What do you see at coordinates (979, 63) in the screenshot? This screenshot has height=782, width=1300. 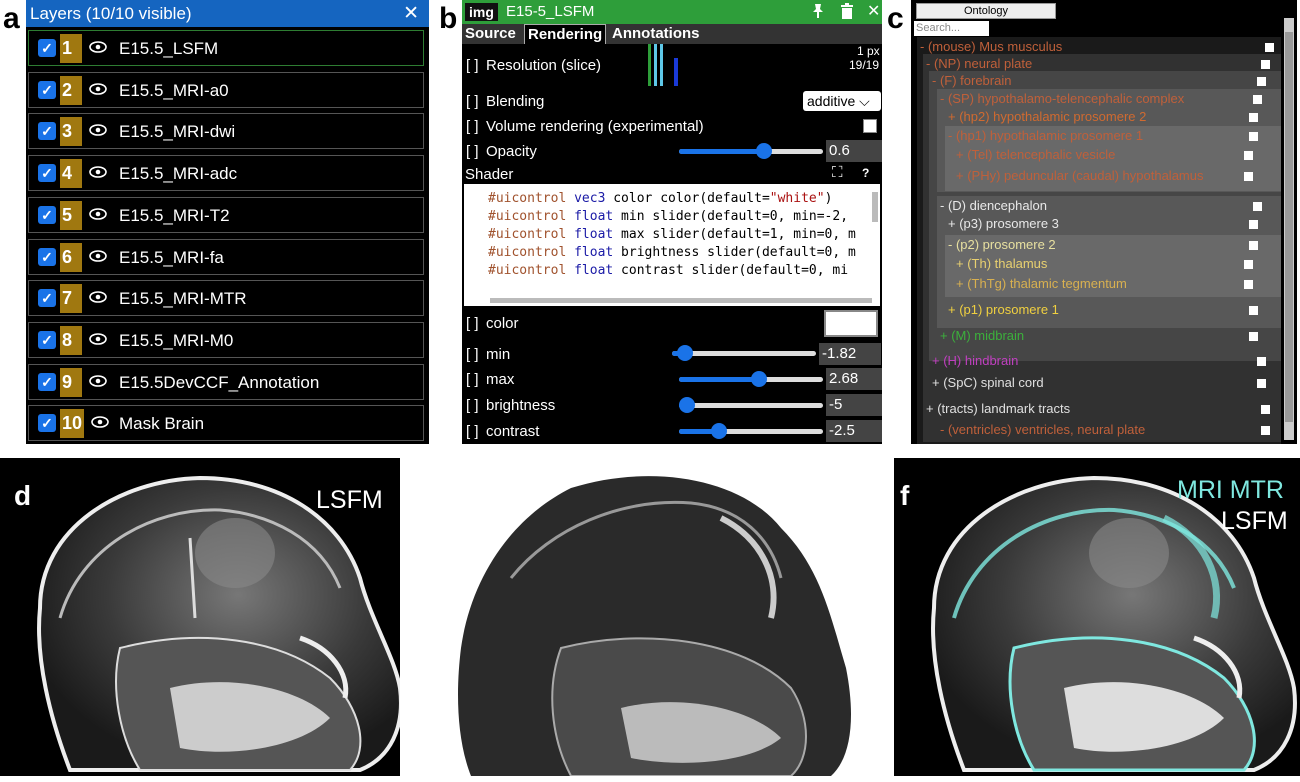 I see `ontology-item: - (NP) neural plate` at bounding box center [979, 63].